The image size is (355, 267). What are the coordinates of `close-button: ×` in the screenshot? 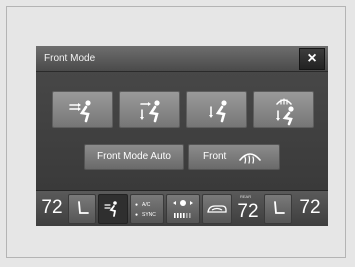 It's located at (312, 59).